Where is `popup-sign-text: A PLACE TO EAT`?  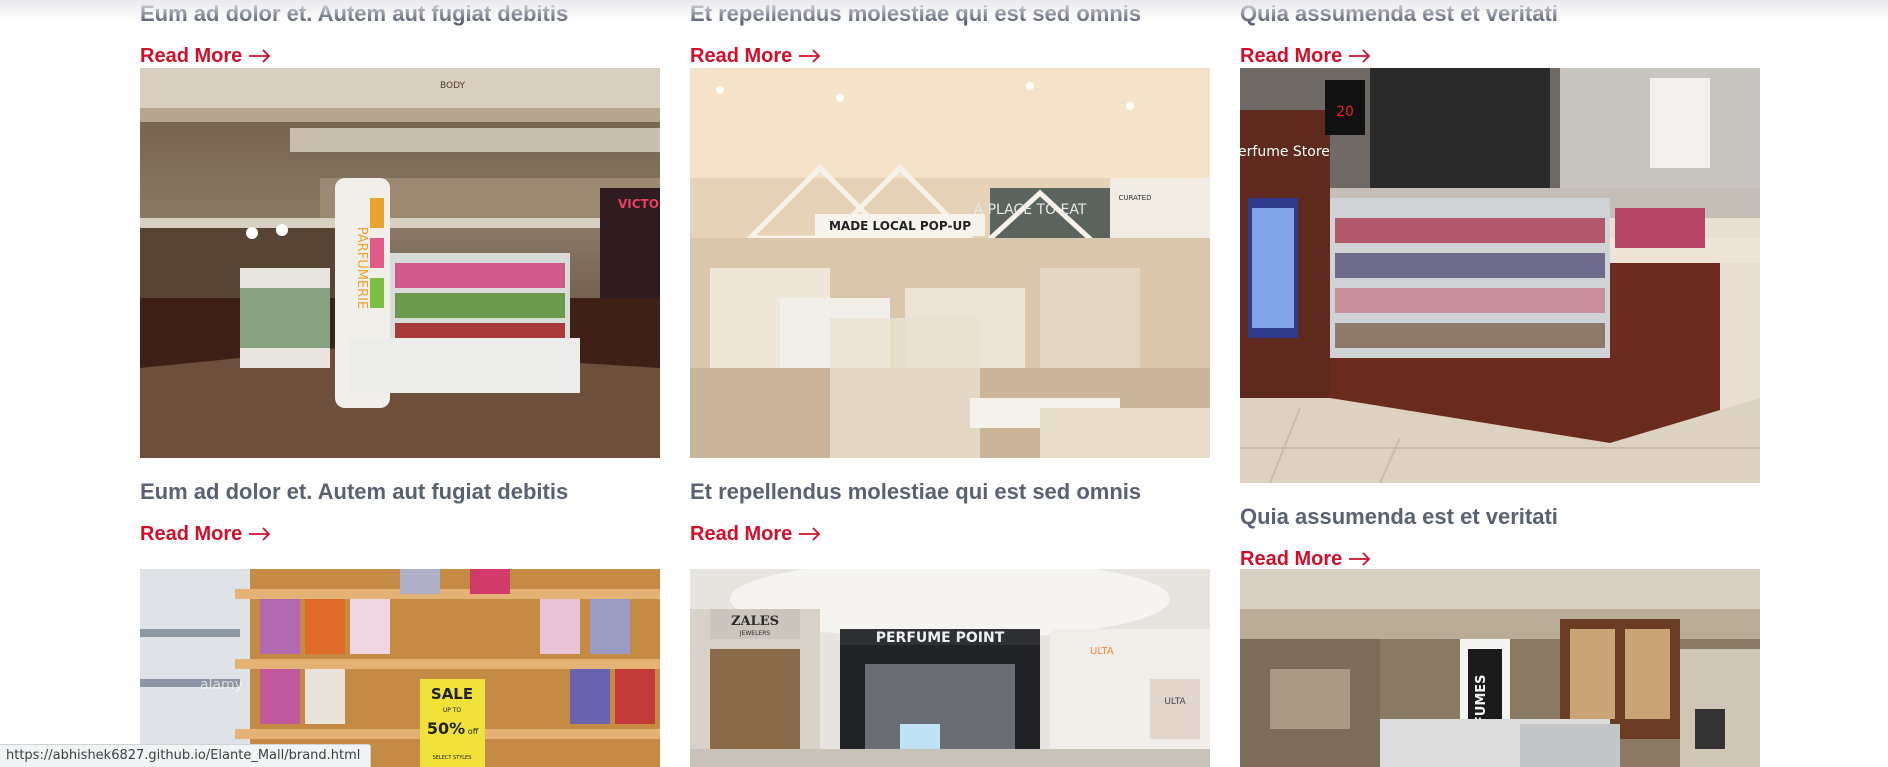 popup-sign-text: A PLACE TO EAT is located at coordinates (1030, 210).